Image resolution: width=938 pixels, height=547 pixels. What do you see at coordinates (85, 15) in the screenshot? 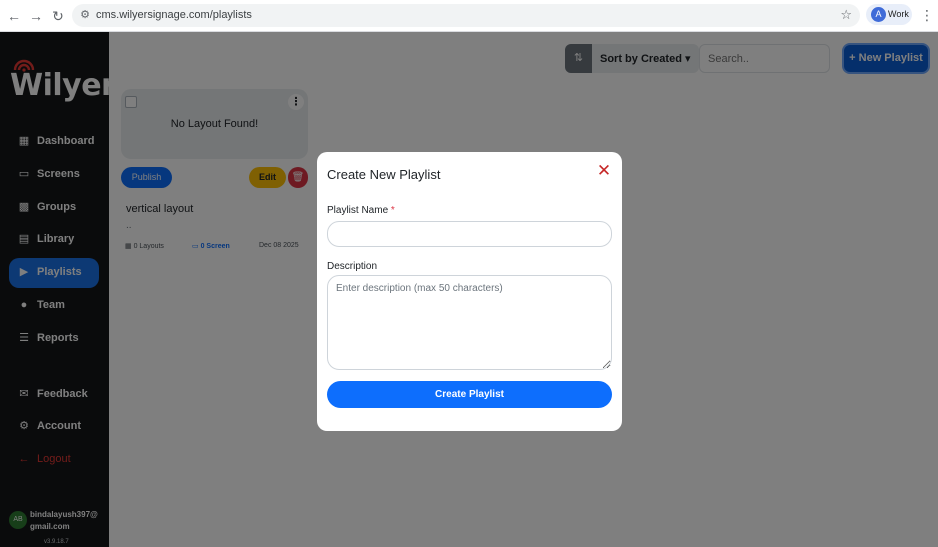
I see `site-settings-icon: ⚙` at bounding box center [85, 15].